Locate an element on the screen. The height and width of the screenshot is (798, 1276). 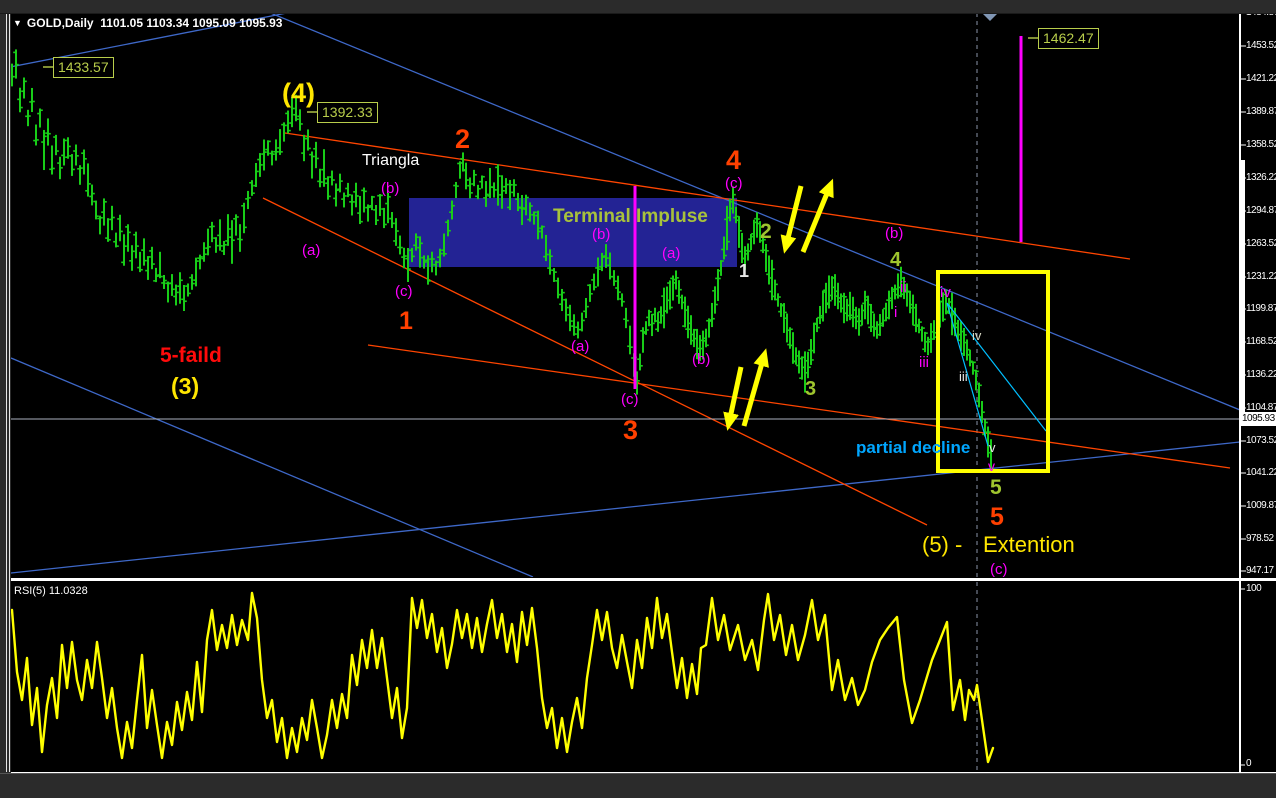
price-level-tag: 1462.47 is located at coordinates (1068, 38).